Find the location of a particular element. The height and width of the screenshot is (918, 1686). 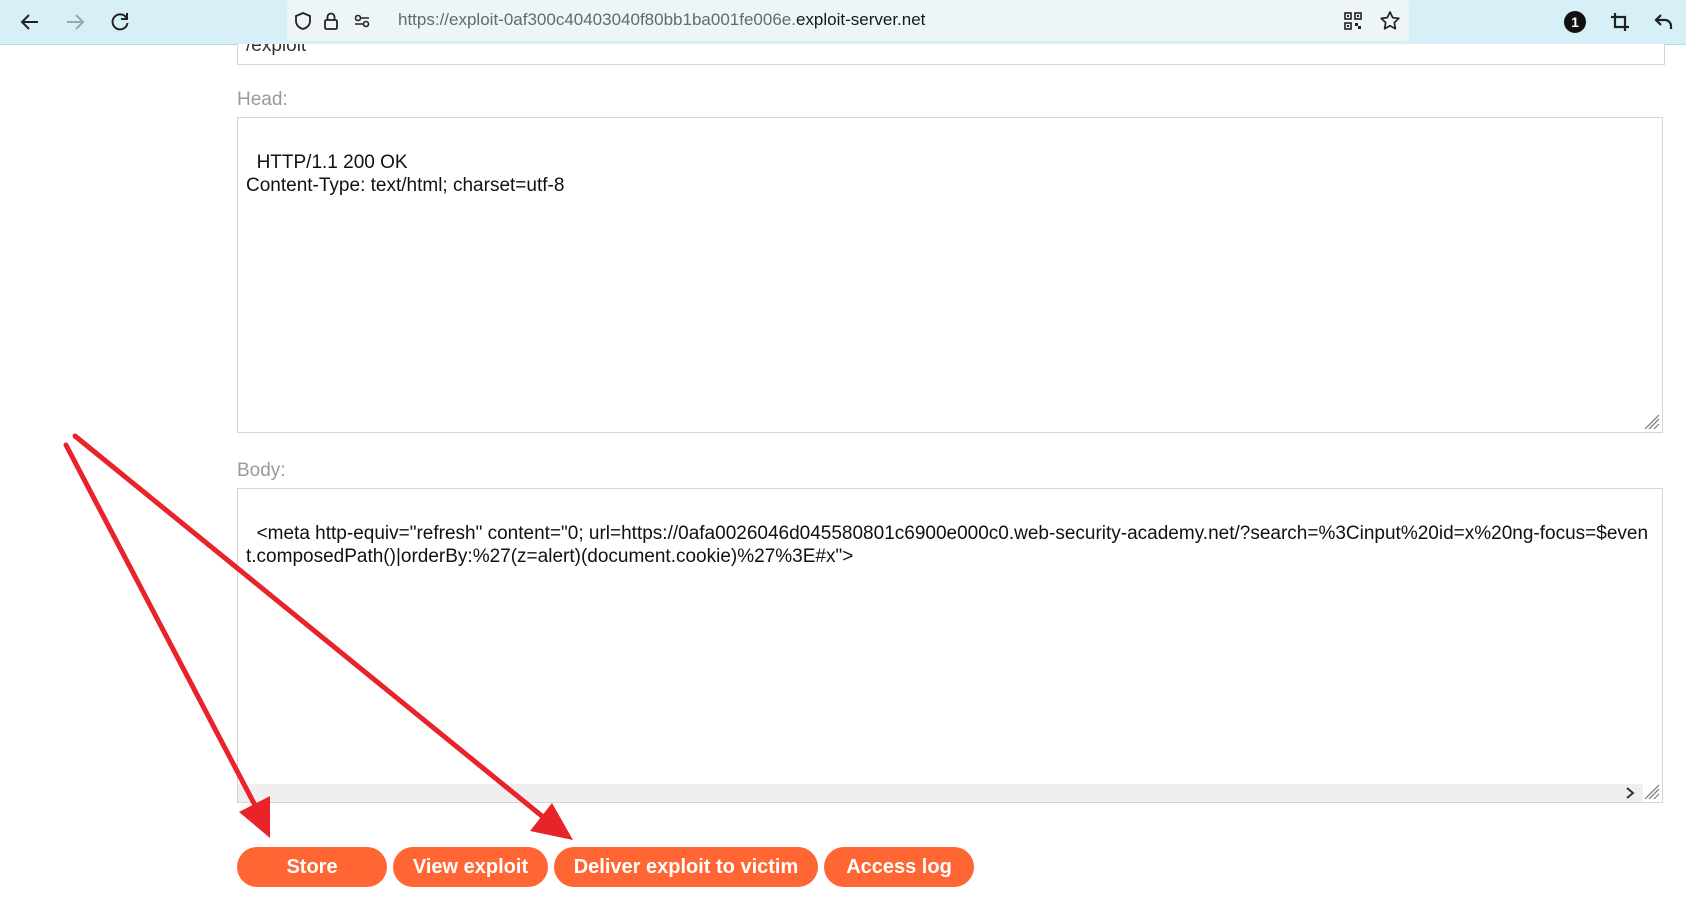

head-label: Head: is located at coordinates (262, 99).